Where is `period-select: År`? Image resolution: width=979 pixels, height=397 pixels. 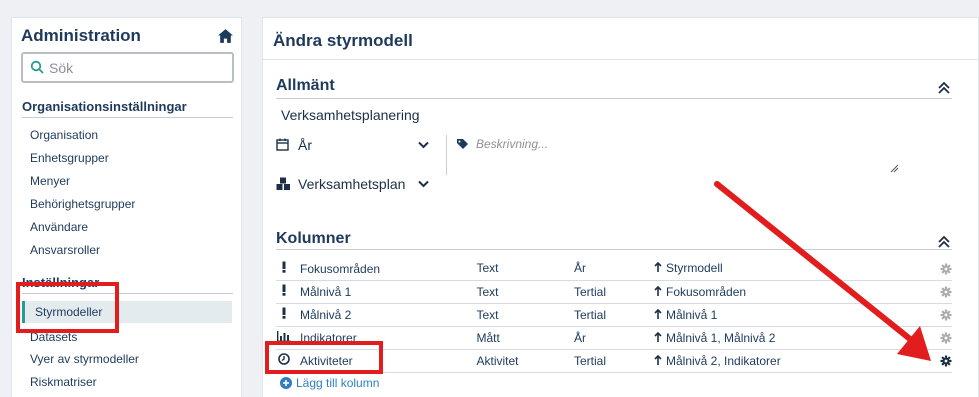 period-select: År is located at coordinates (355, 147).